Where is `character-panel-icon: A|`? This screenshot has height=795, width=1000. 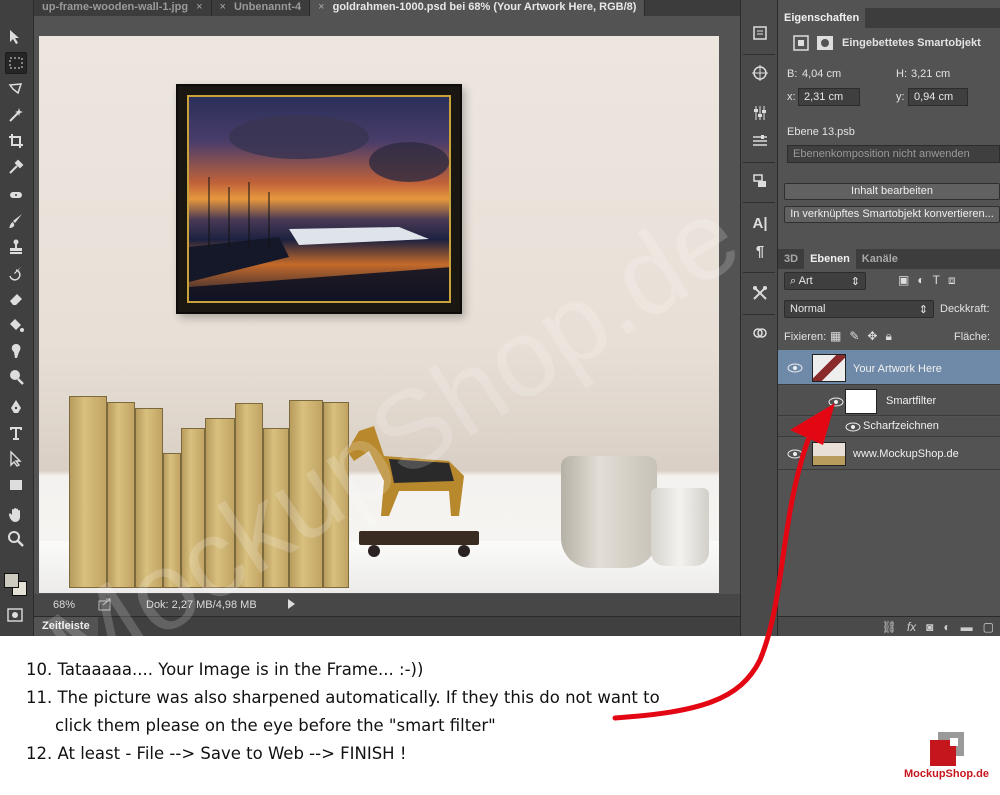
character-panel-icon: A| is located at coordinates (760, 223).